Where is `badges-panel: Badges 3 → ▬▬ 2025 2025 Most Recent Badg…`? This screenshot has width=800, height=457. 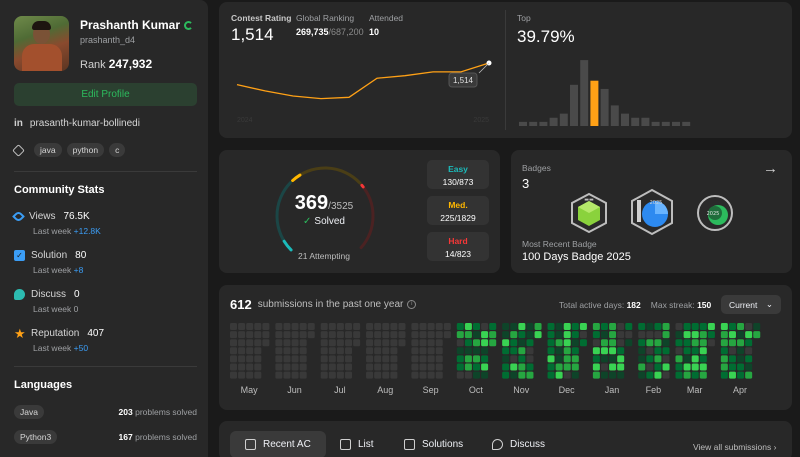
badges-panel: Badges 3 → ▬▬ 2025 2025 Most Recent Badg… is located at coordinates (651, 211).